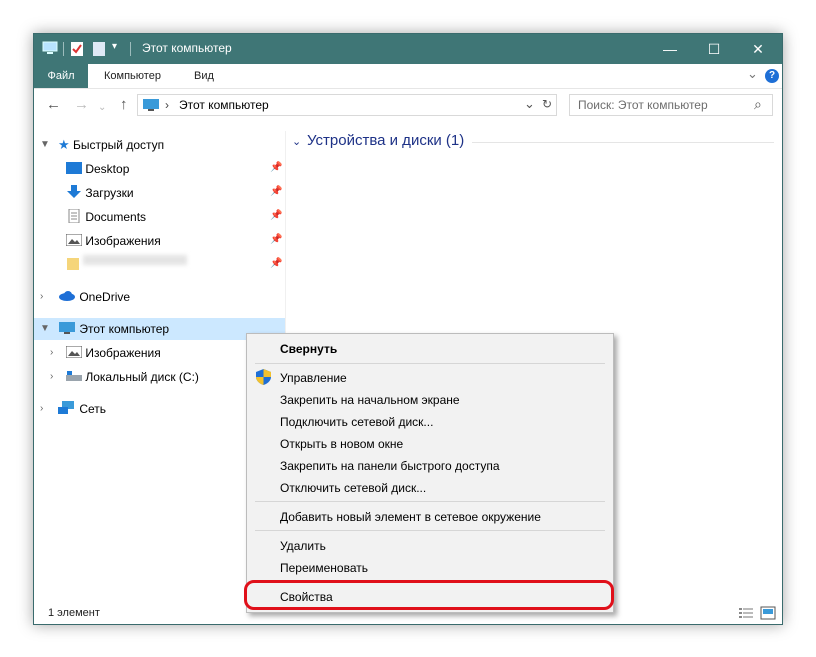 Image resolution: width=816 pixels, height=657 pixels. Describe the element at coordinates (67, 296) in the screenshot. I see `cloud-icon` at that location.